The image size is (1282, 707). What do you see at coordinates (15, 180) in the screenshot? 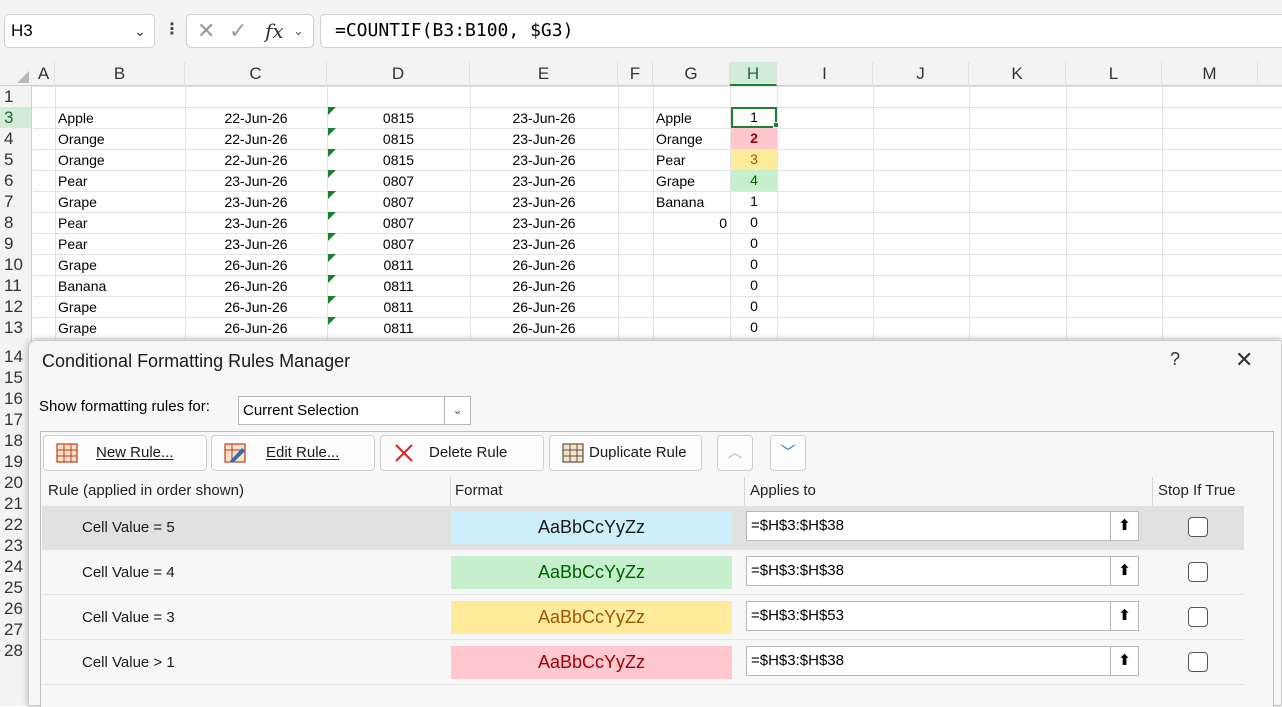
I see `row-header-6: 6` at bounding box center [15, 180].